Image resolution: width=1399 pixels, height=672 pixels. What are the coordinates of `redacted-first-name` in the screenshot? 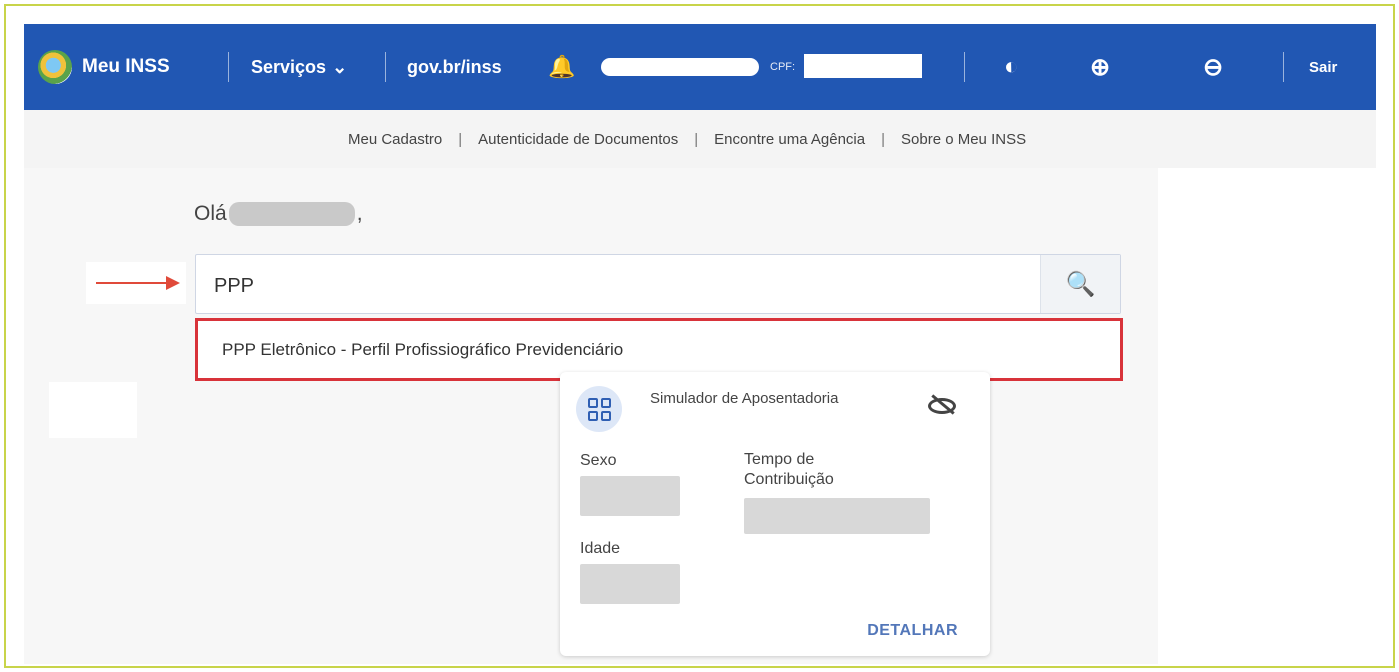 It's located at (291, 214).